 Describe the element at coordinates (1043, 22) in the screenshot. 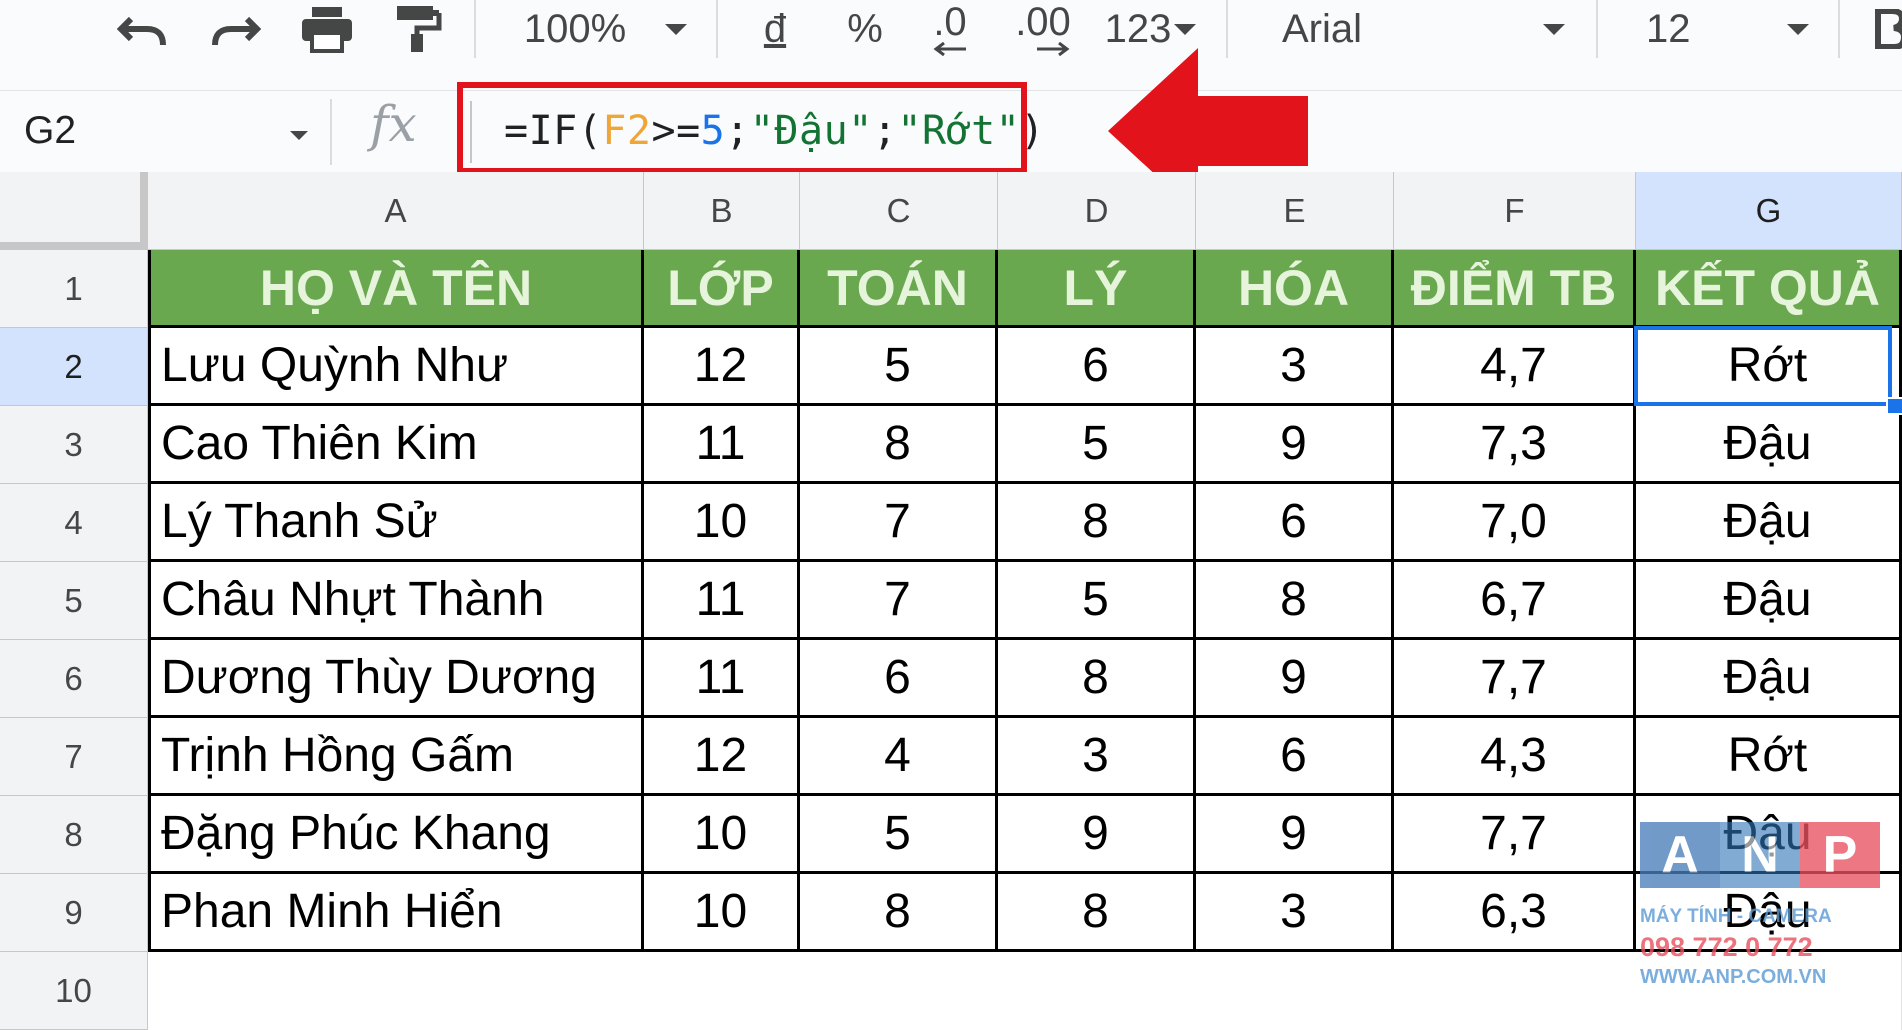

I see `increase-decimal-label: .00` at that location.